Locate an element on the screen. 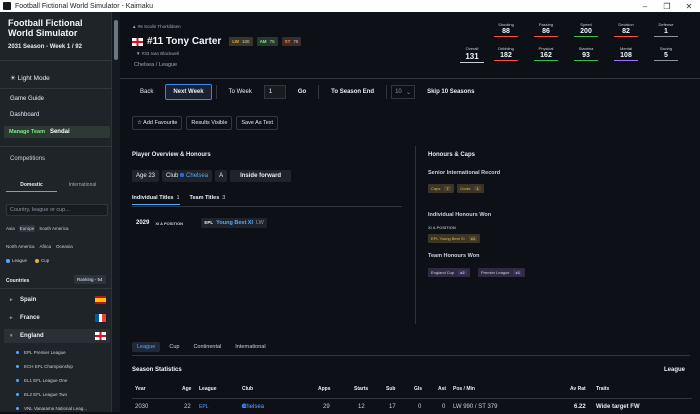 This screenshot has height=414, width=700. results-visible-button: Results Visible is located at coordinates (209, 123).